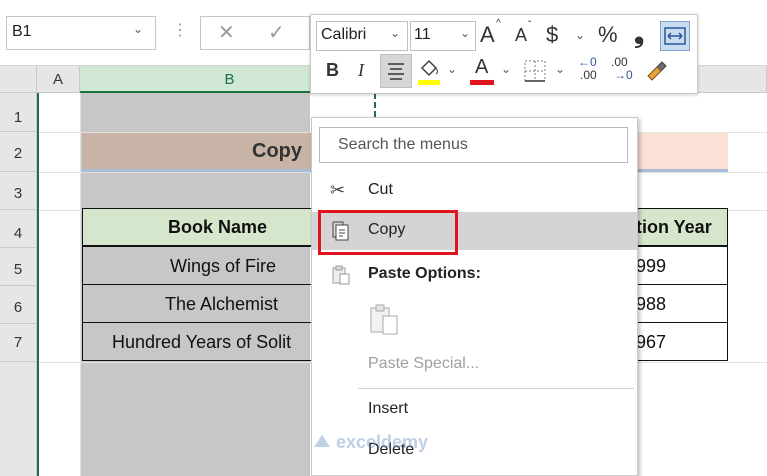 This screenshot has width=767, height=476. I want to click on row-header-7: 7, so click(18, 343).